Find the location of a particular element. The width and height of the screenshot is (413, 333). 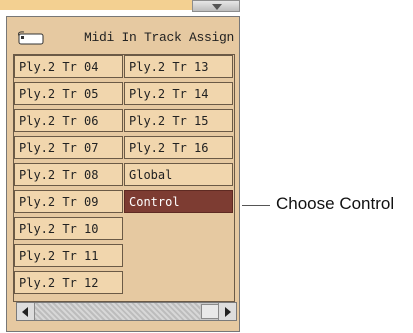

global-cell: Global is located at coordinates (178, 174).